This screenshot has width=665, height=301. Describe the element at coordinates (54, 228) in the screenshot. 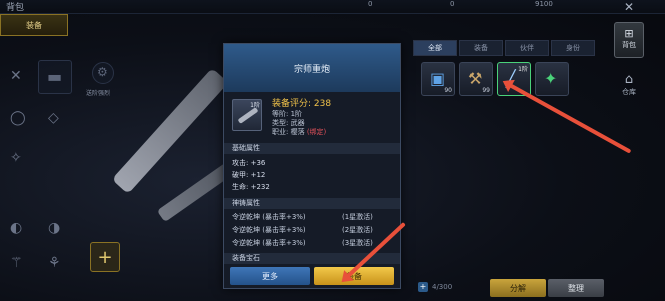

I see `wing-icon: ◑` at that location.